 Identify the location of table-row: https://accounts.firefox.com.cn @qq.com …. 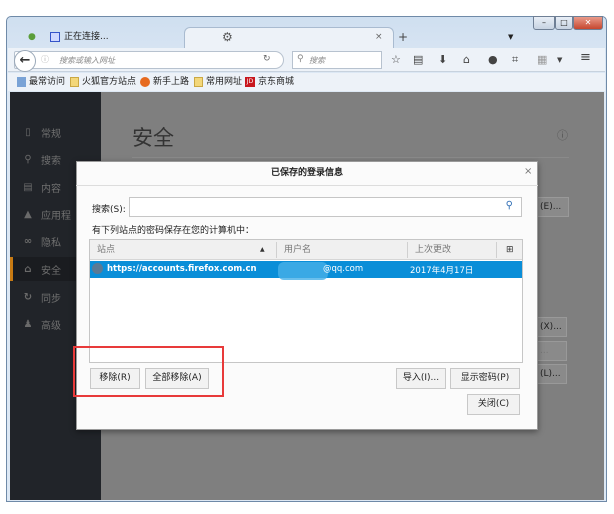
(306, 270).